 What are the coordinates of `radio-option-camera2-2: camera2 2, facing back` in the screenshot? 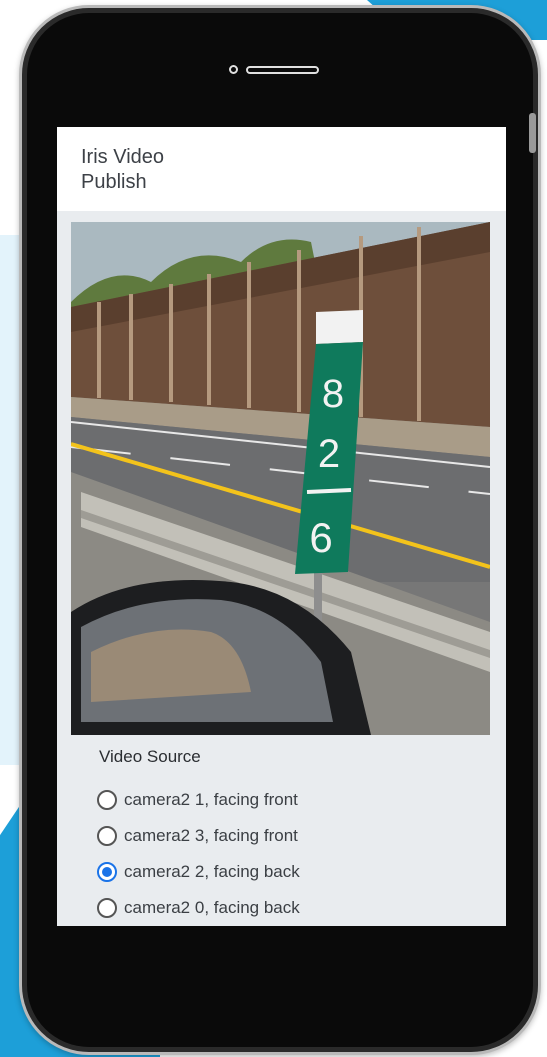 It's located at (198, 872).